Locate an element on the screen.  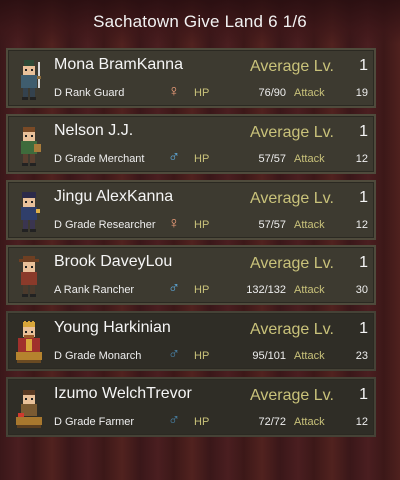
resident-name: Young Harkinian is located at coordinates (112, 328).